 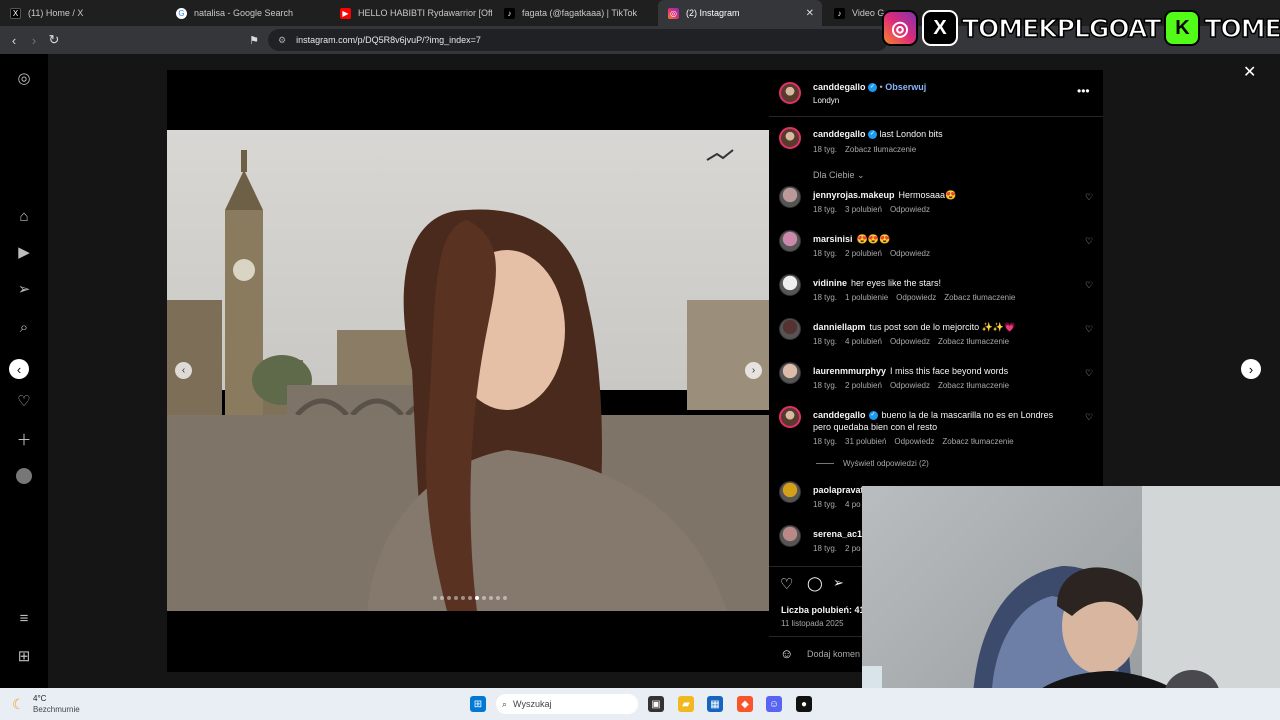 I want to click on comment-username: serena_ac14, so click(x=840, y=534).